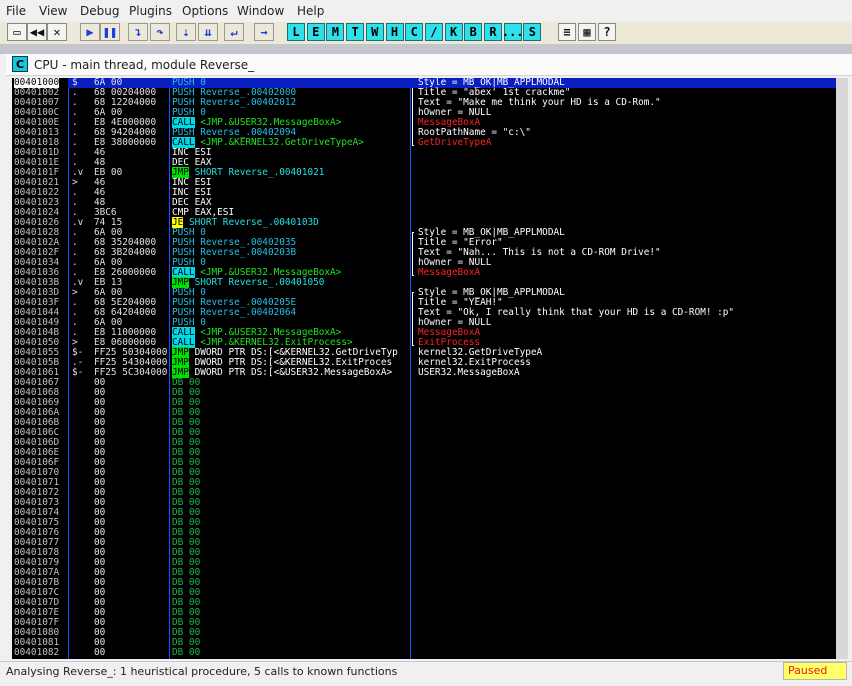 The image size is (852, 686). I want to click on disassembly-row: 00401024. 3BC6 CMP EAX,ESI, so click(430, 213).